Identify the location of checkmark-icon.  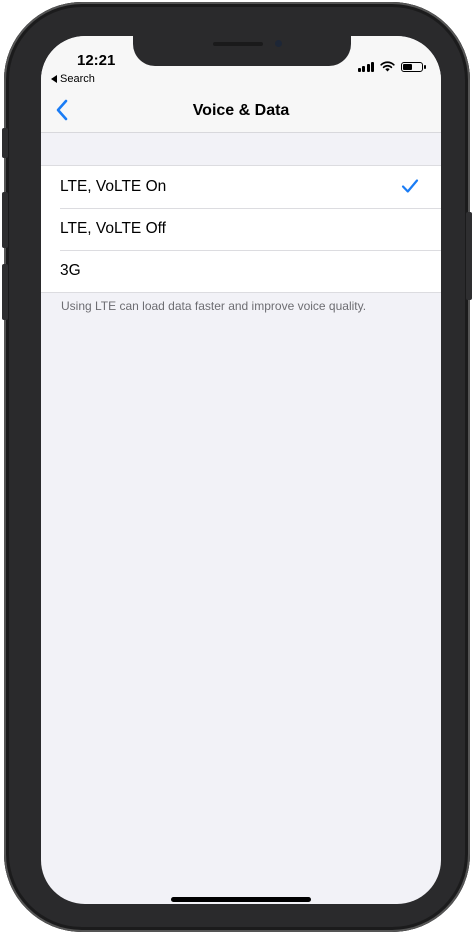
(410, 186).